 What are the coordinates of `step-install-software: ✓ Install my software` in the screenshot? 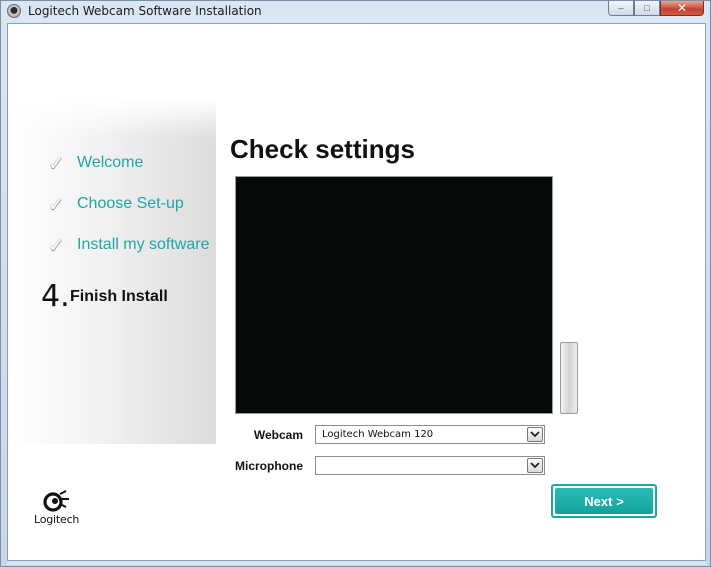 It's located at (128, 245).